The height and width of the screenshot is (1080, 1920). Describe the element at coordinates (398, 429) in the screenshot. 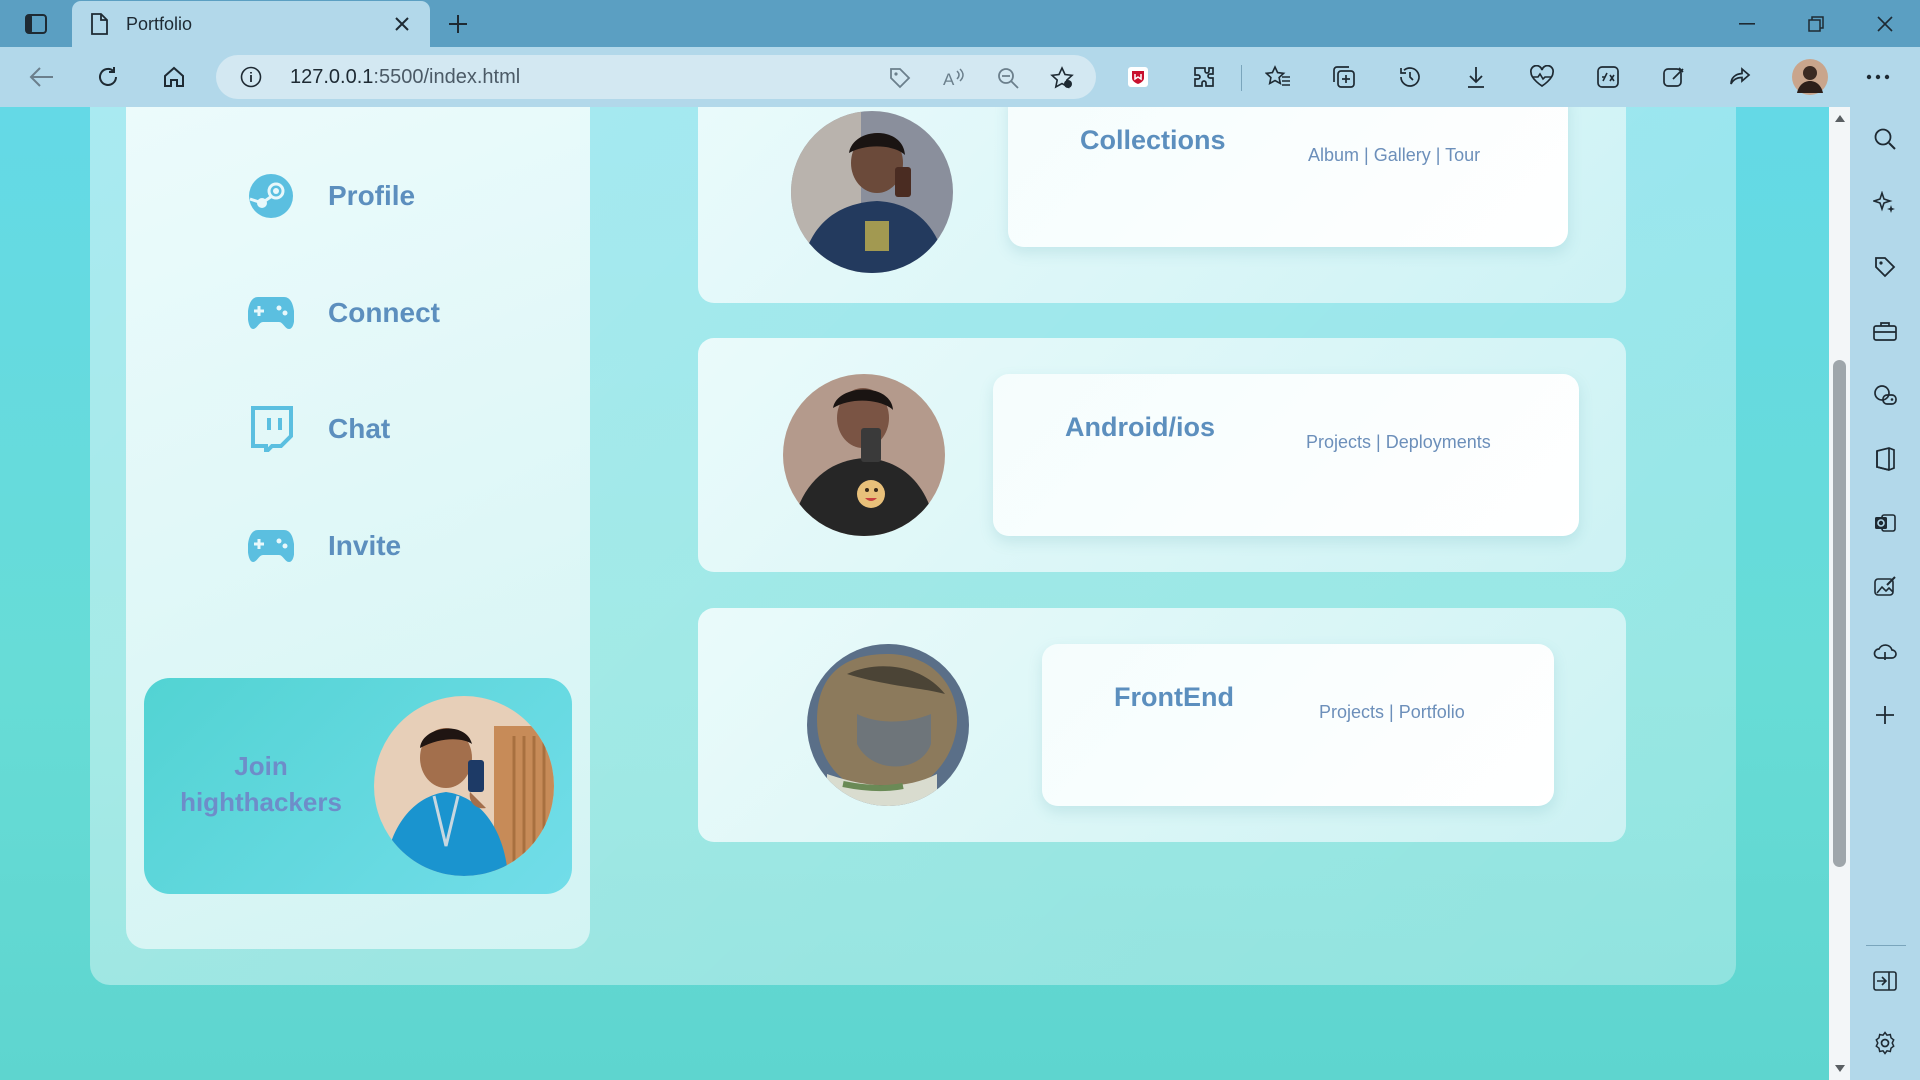

I see `nav-item-chat: Chat` at that location.